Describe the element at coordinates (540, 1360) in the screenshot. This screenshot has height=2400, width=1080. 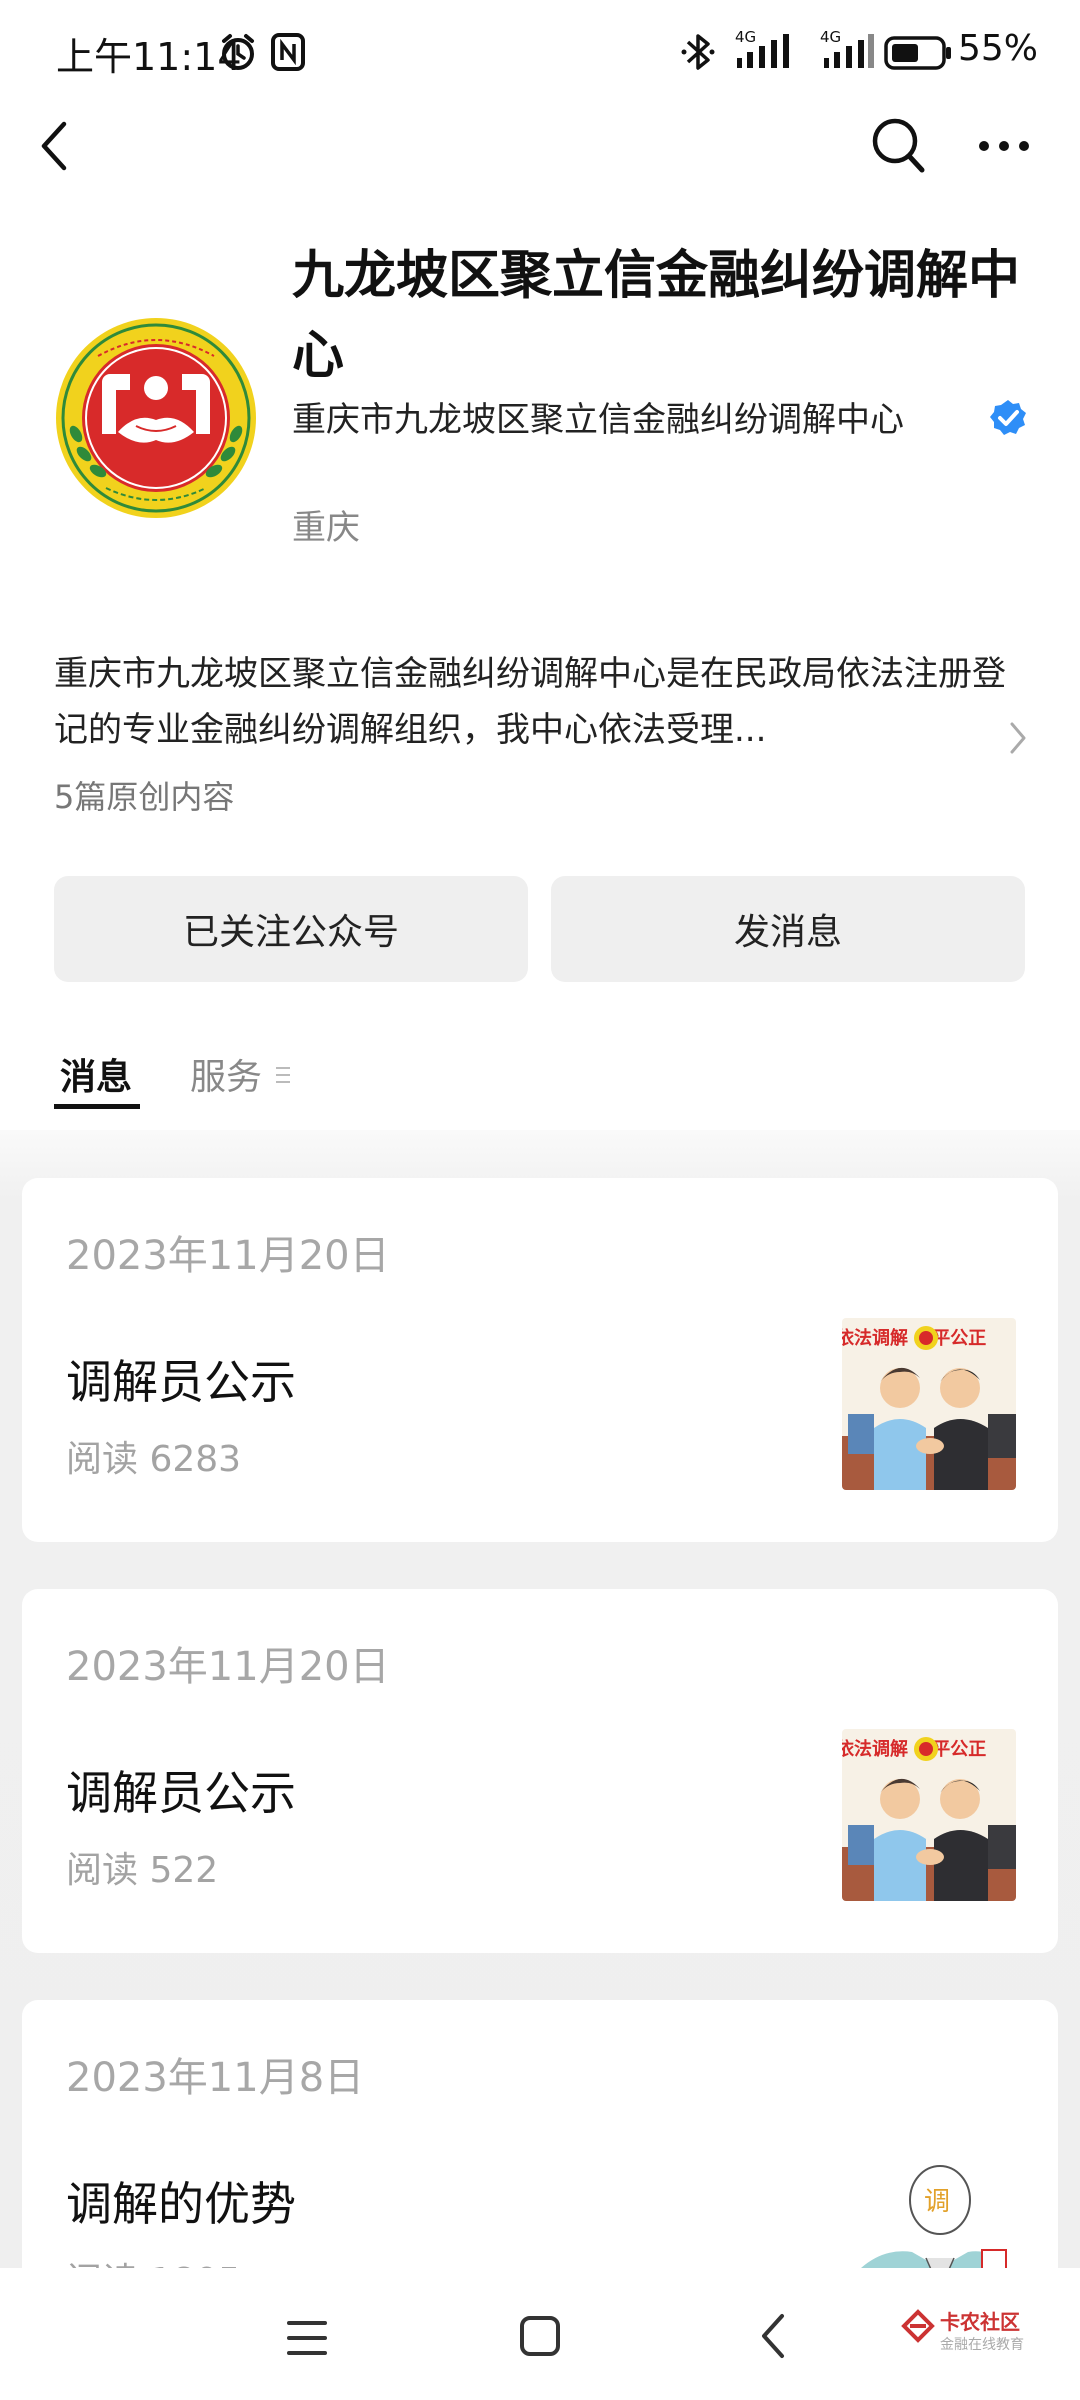
I see `article-card: 2023年11月20日 调解员公示 阅读 6283 依法调解 公平公正` at that location.